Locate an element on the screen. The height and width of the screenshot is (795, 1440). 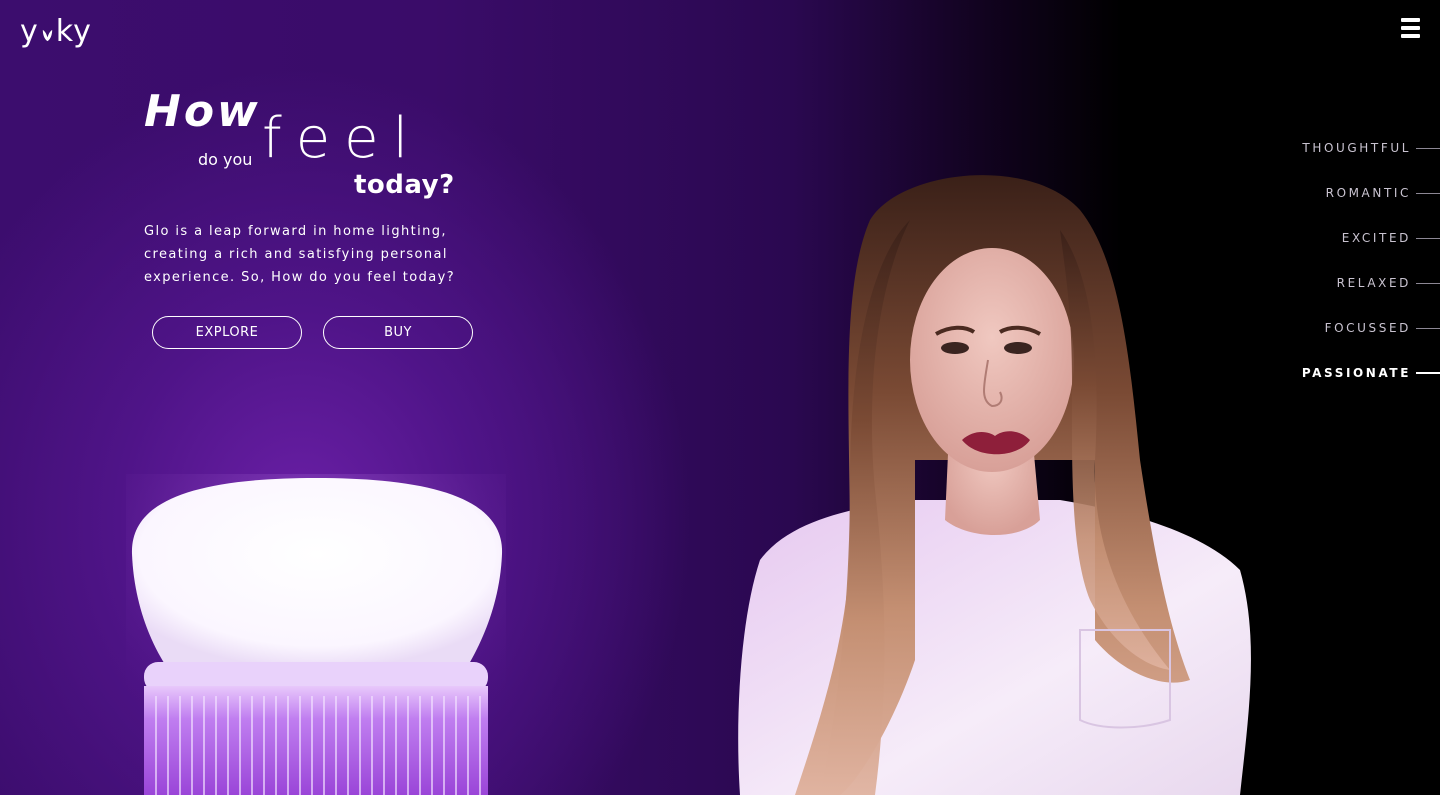
glo-bulb-image is located at coordinates (316, 634).